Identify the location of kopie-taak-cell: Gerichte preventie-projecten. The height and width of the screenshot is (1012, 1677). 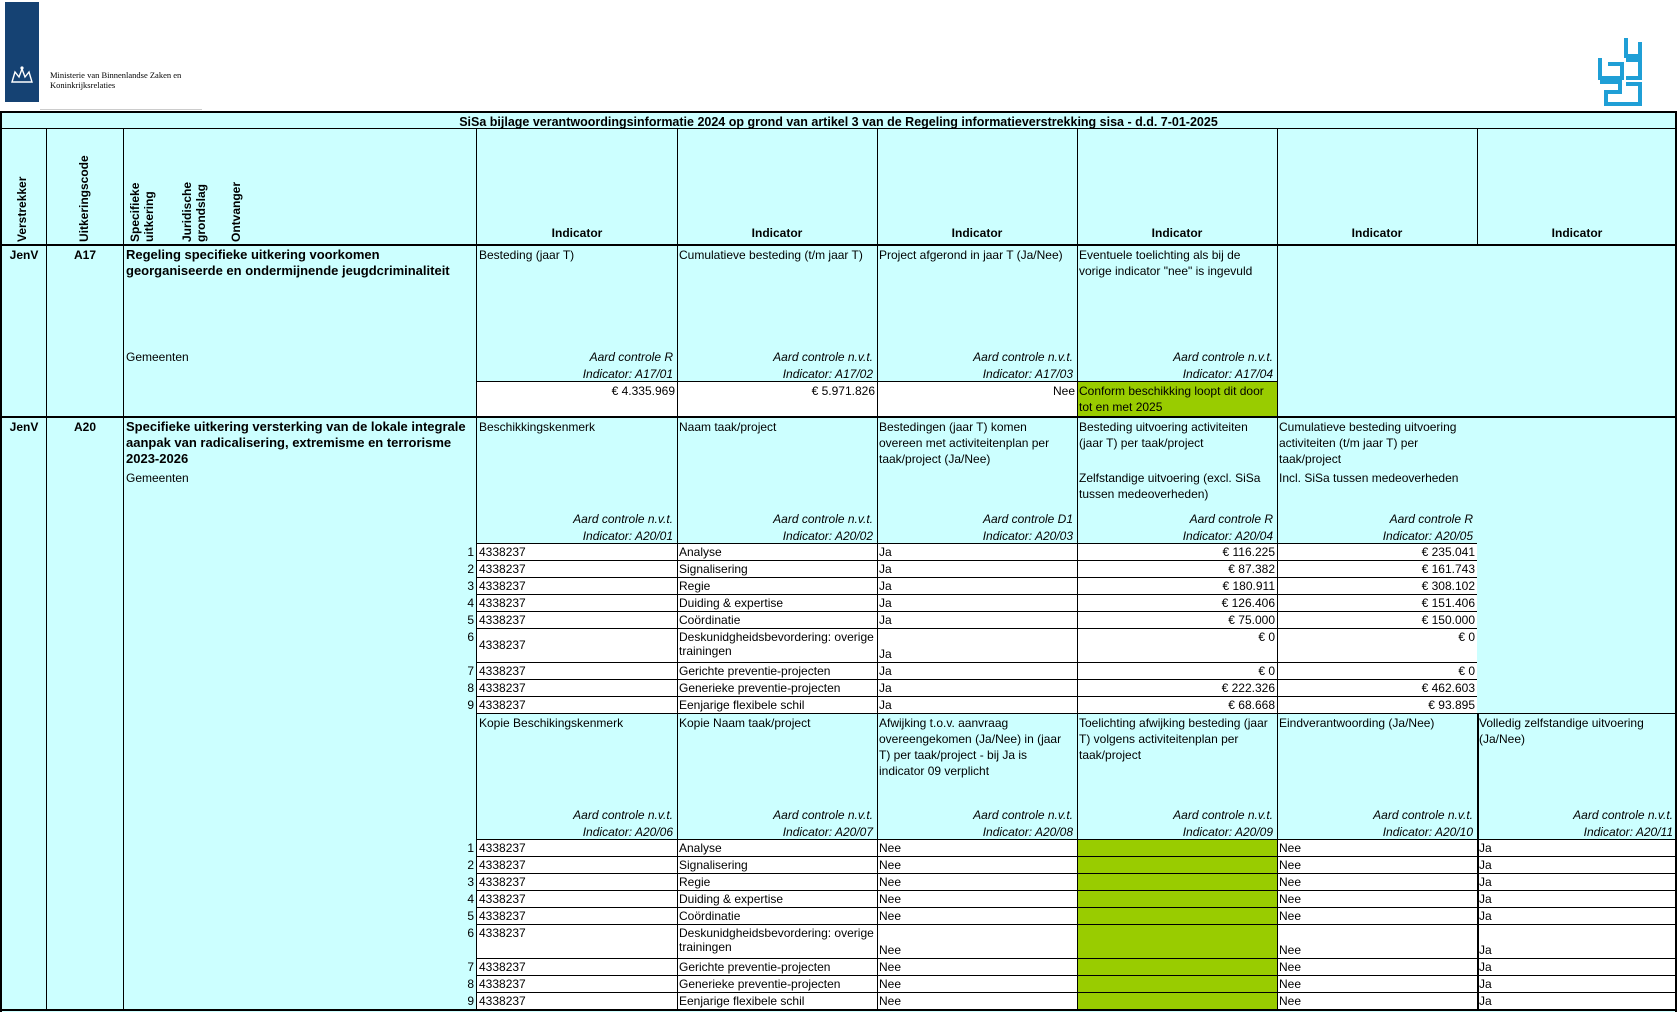
(777, 967).